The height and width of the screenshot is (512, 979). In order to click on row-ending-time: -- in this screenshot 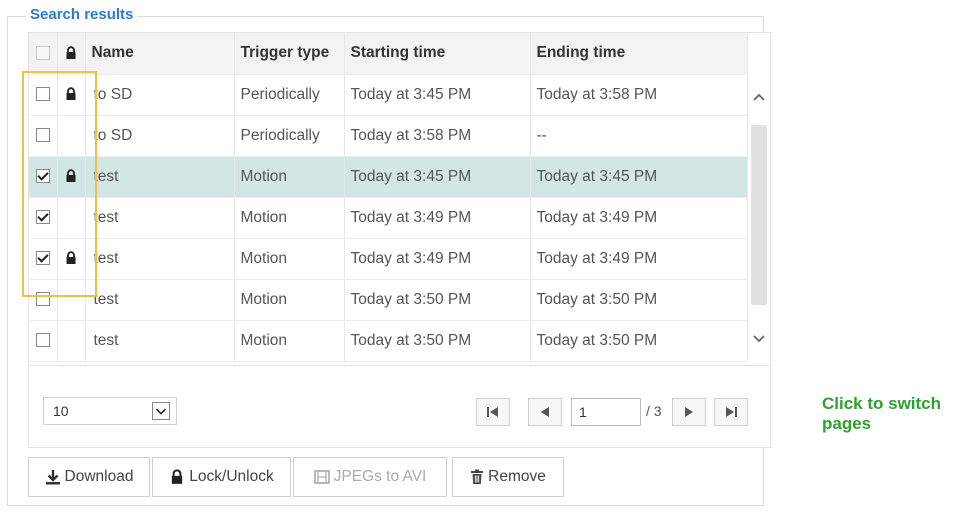, I will do `click(639, 136)`.